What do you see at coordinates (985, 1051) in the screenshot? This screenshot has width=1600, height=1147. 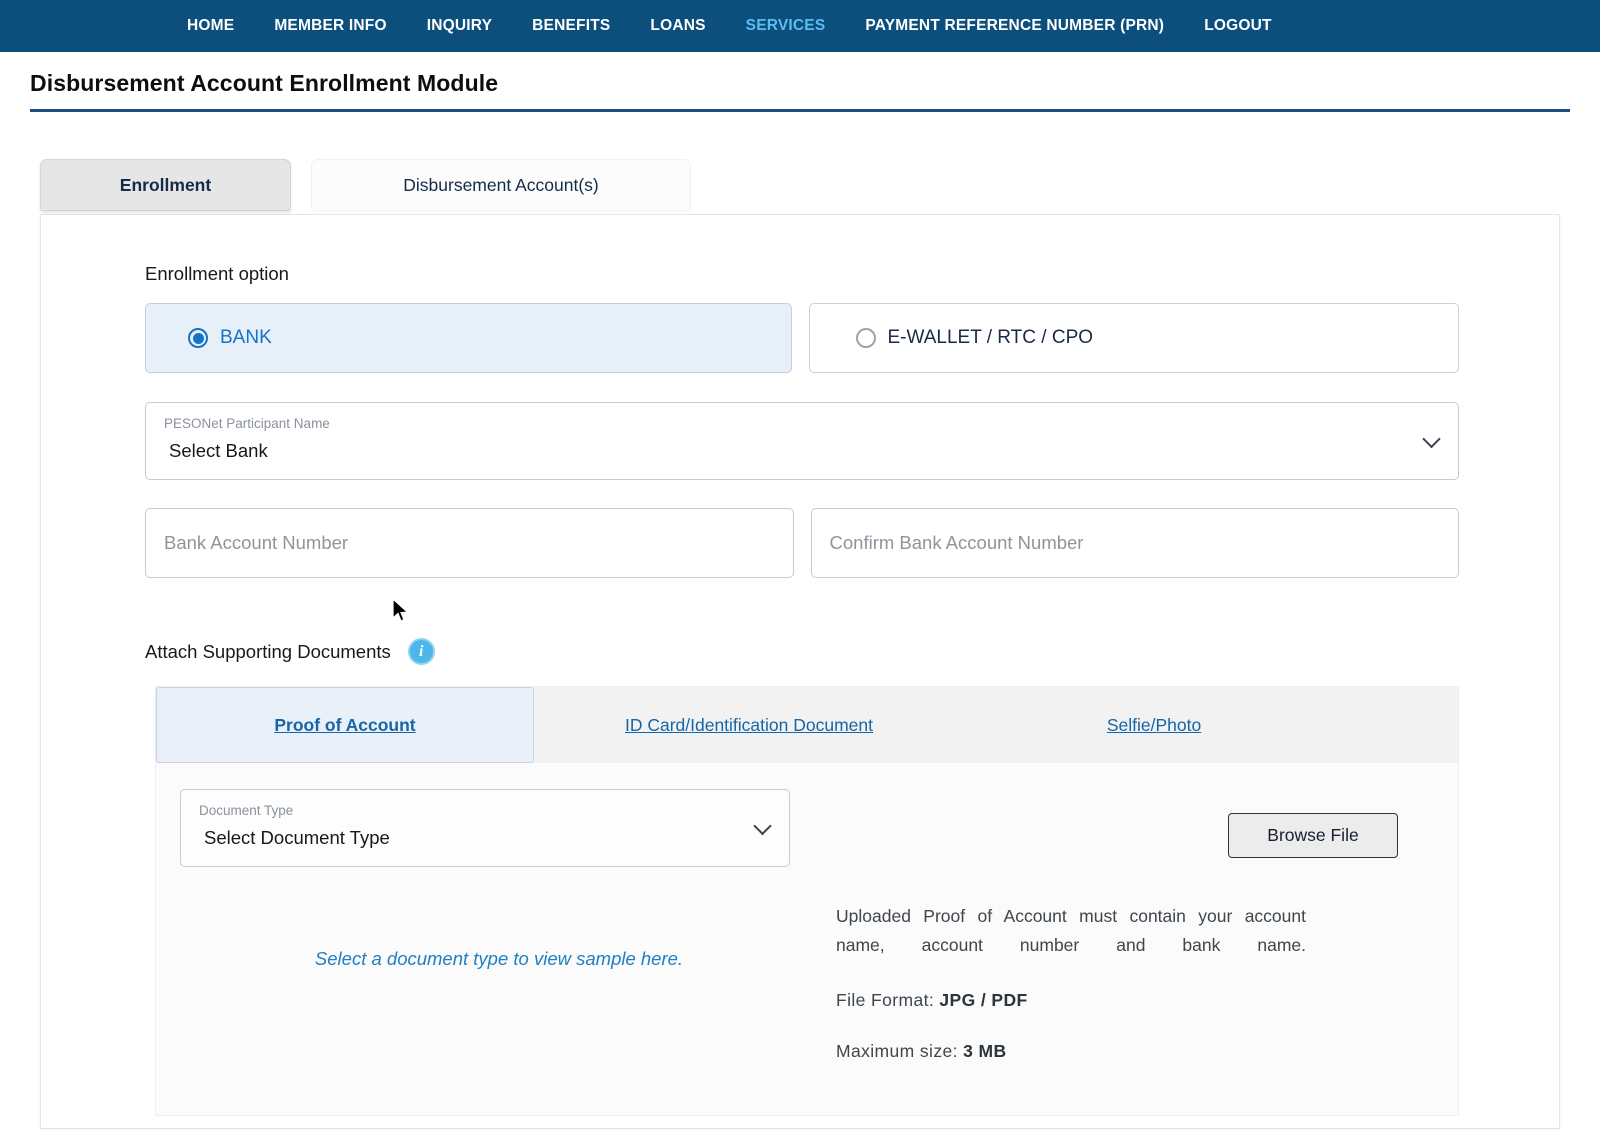 I see `max-size-value: 3 MB` at bounding box center [985, 1051].